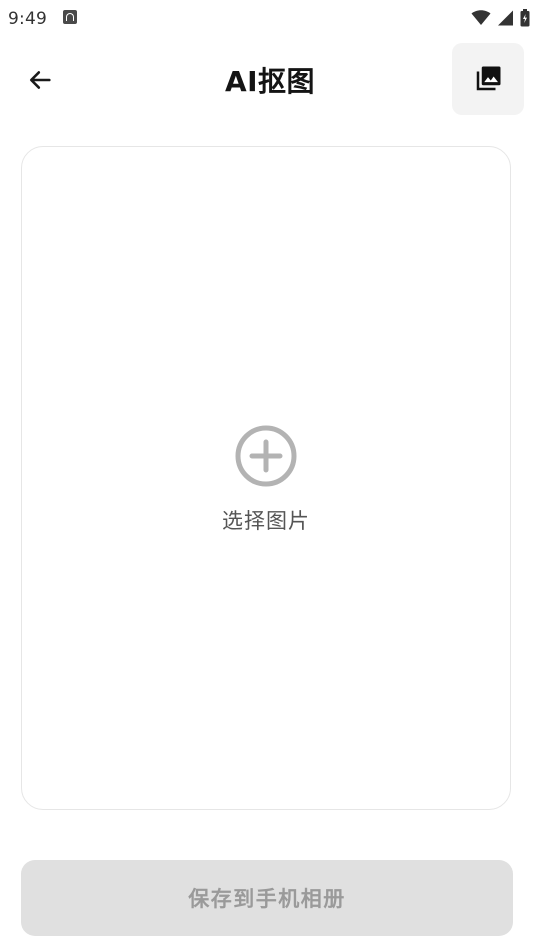 This screenshot has width=540, height=947. I want to click on status-time: 9:49, so click(27, 19).